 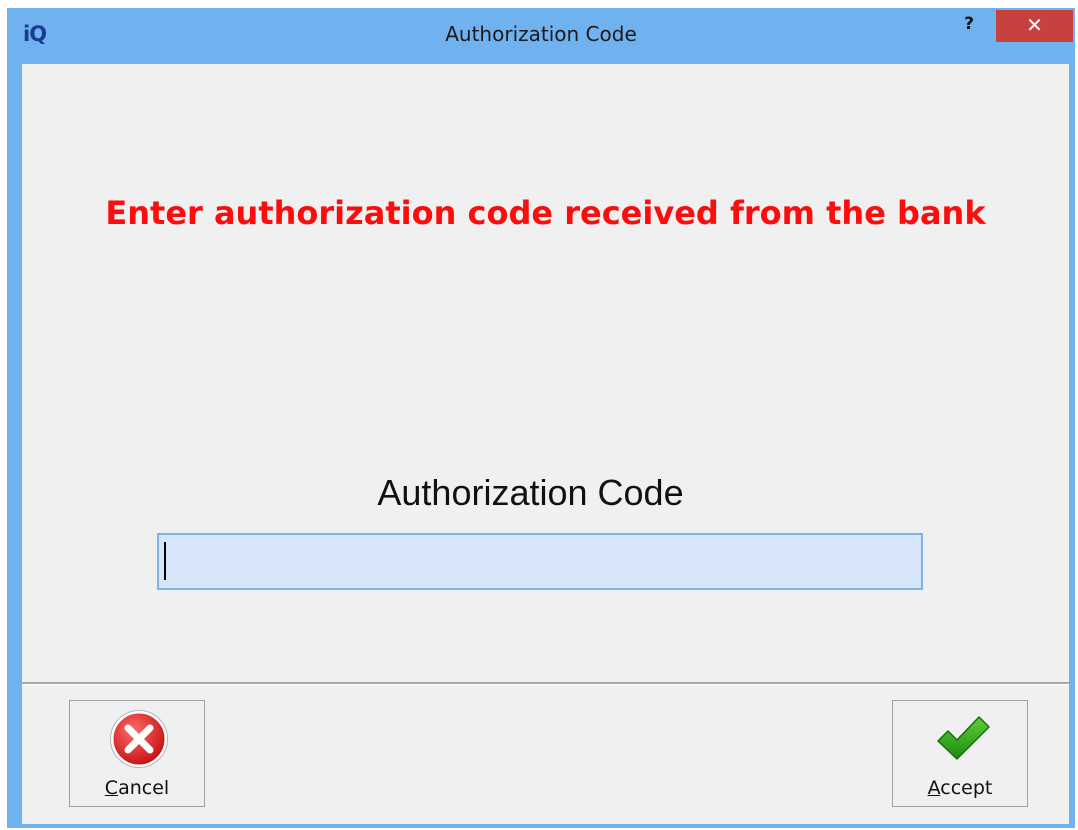 I want to click on button-bar-separator, so click(x=545, y=683).